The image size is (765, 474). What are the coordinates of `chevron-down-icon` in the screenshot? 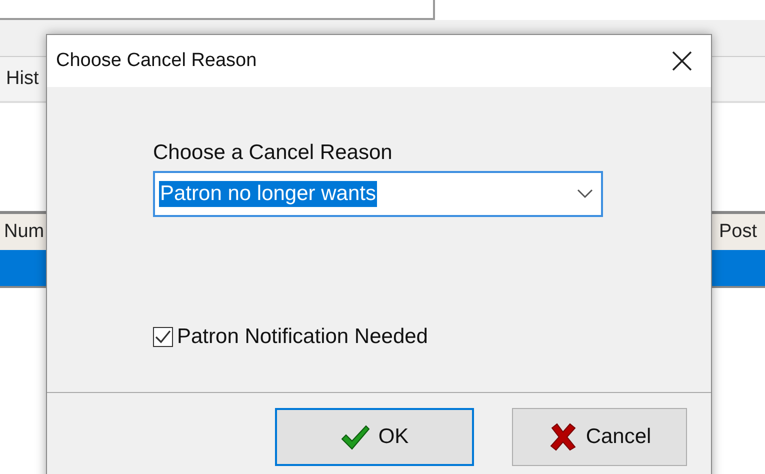 It's located at (585, 194).